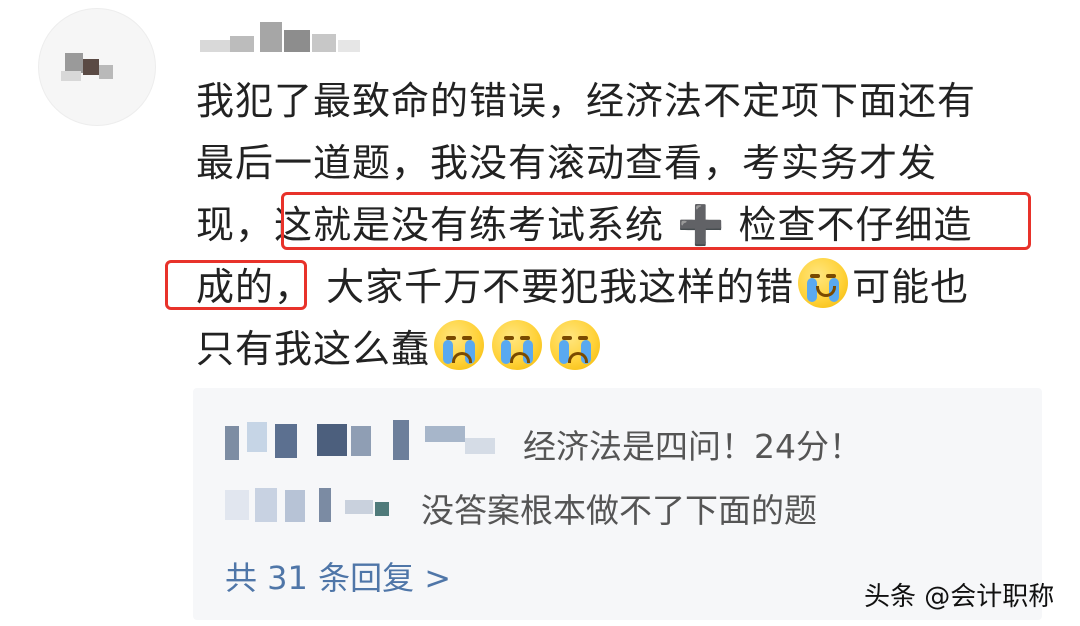 This screenshot has height=626, width=1080. Describe the element at coordinates (255, 287) in the screenshot. I see `comment-text-caused: 成的，` at that location.